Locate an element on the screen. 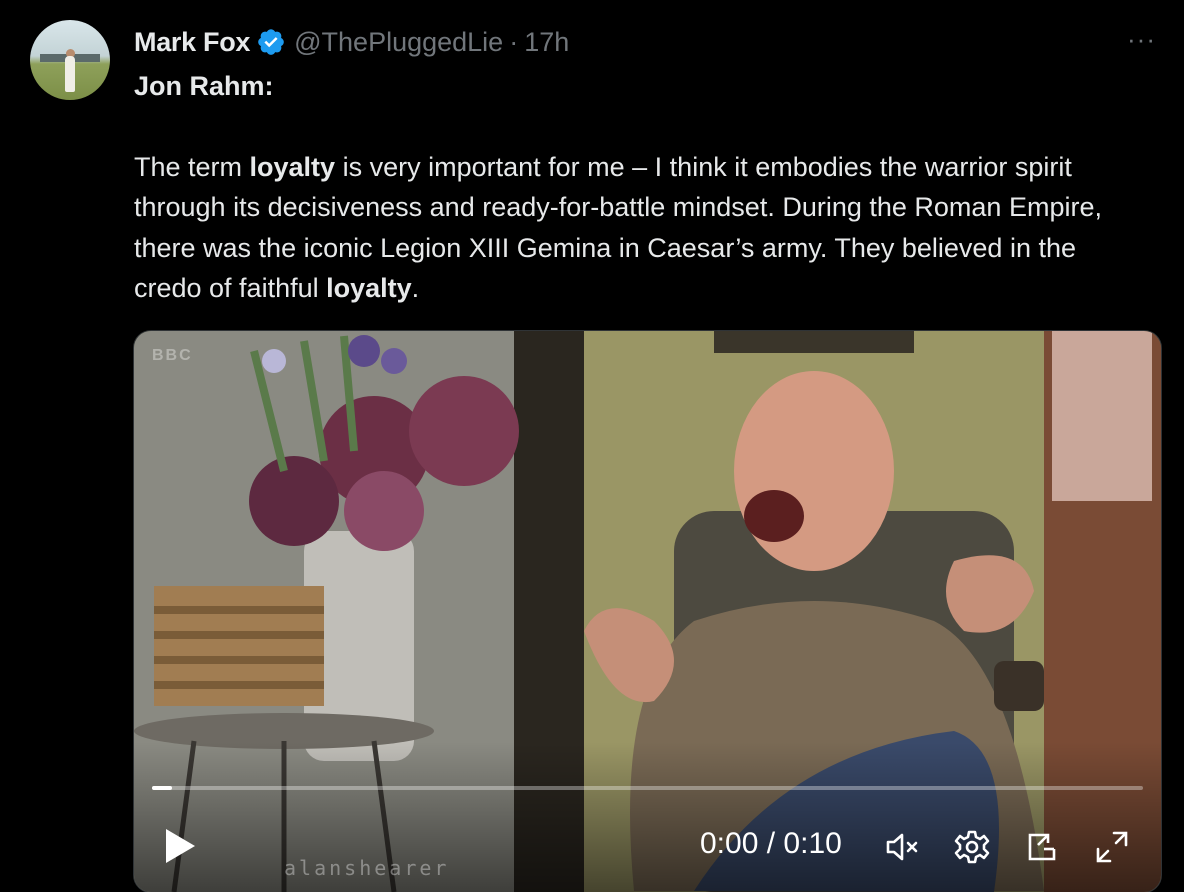 This screenshot has height=892, width=1184. video-progress-bar is located at coordinates (647, 788).